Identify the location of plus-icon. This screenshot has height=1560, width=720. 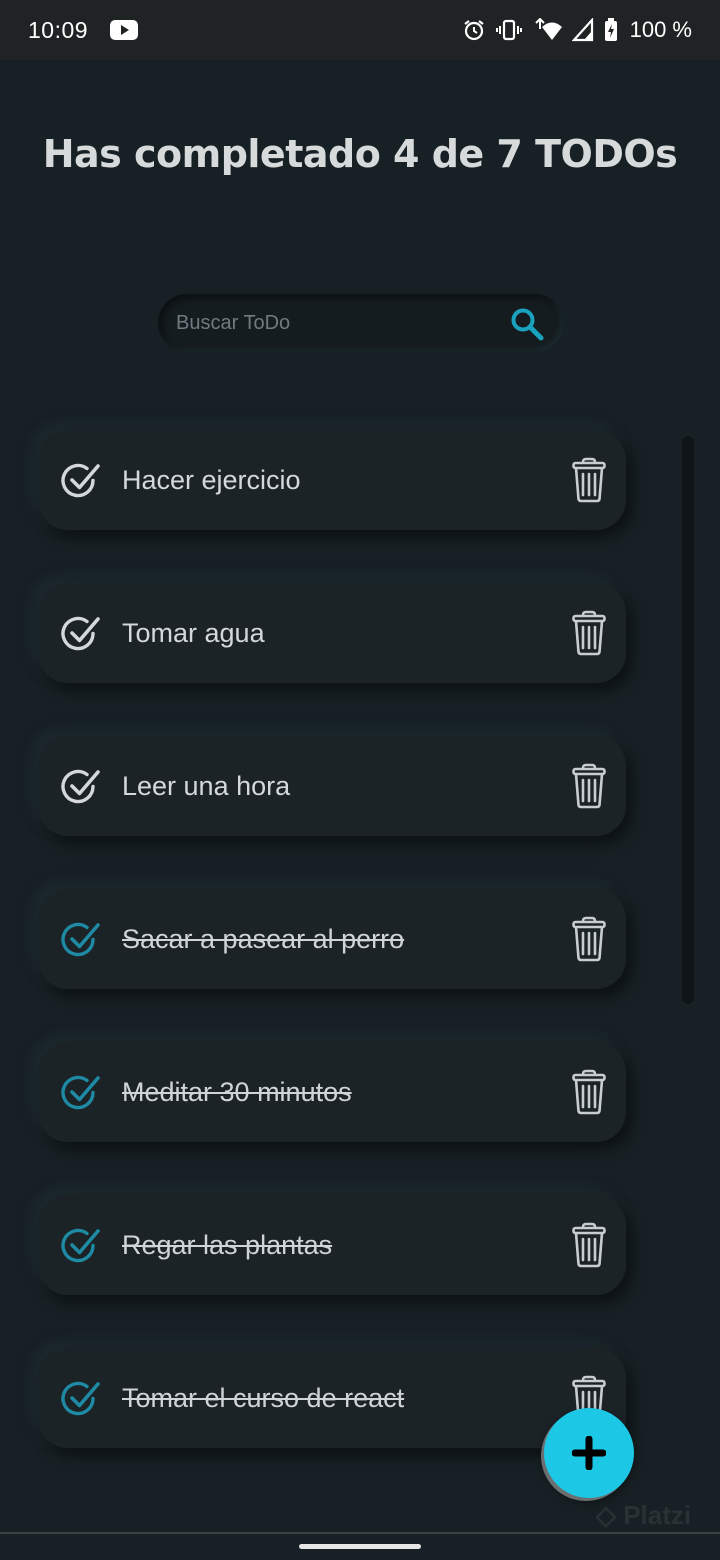
(589, 1453).